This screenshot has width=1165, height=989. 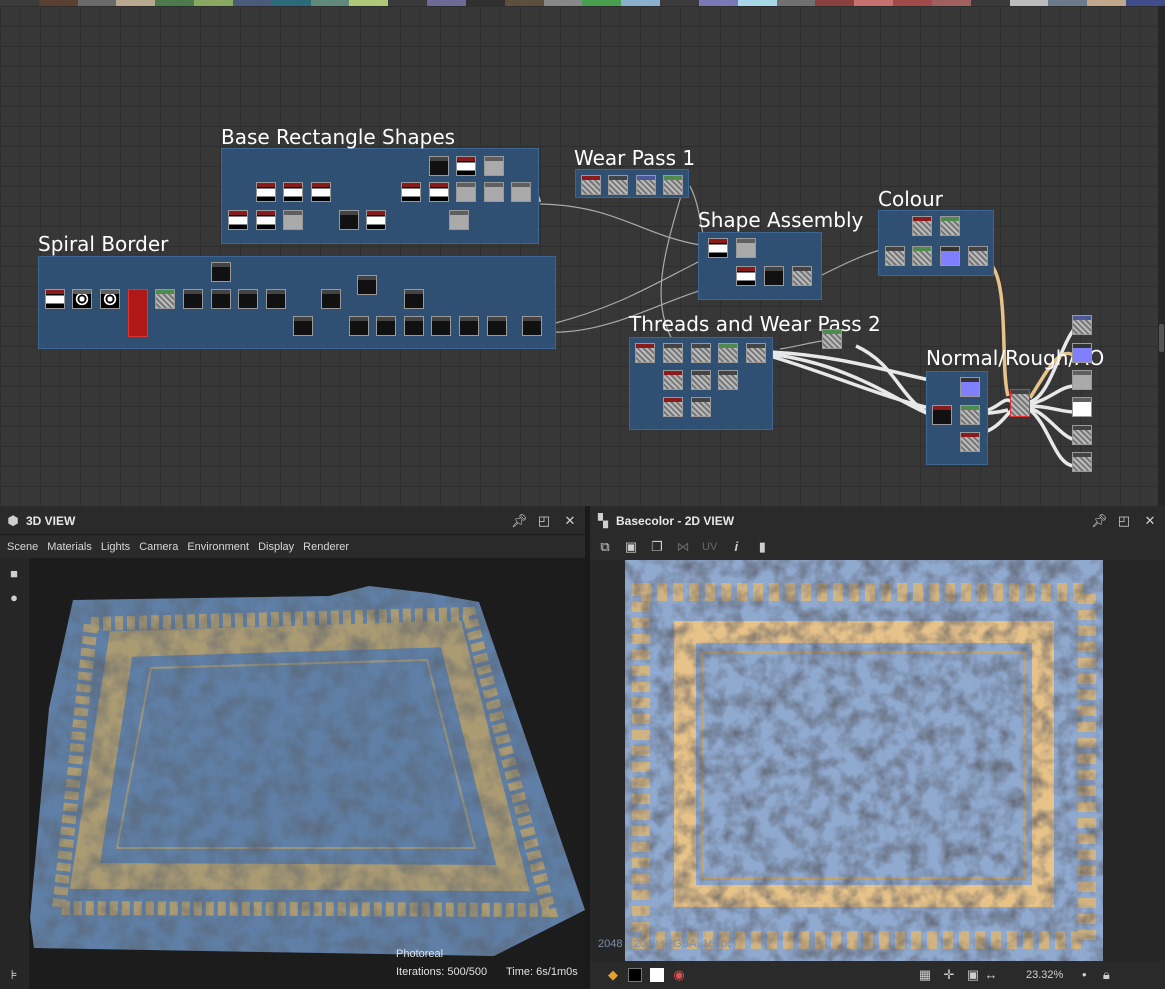 What do you see at coordinates (631, 547) in the screenshot?
I see `save-icon: ▣` at bounding box center [631, 547].